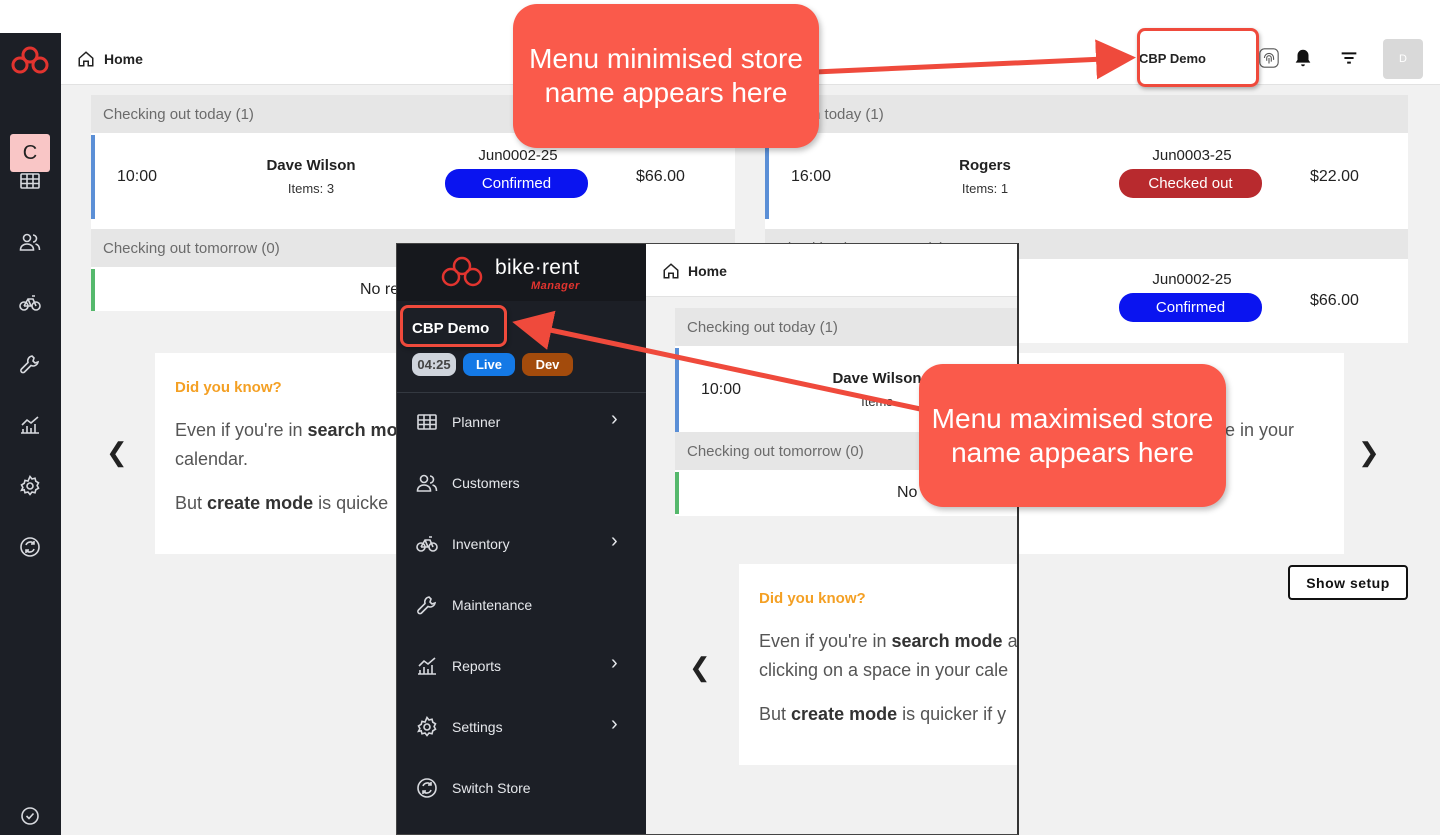 The image size is (1440, 835). Describe the element at coordinates (1348, 582) in the screenshot. I see `show-setup-button: Show setup` at that location.